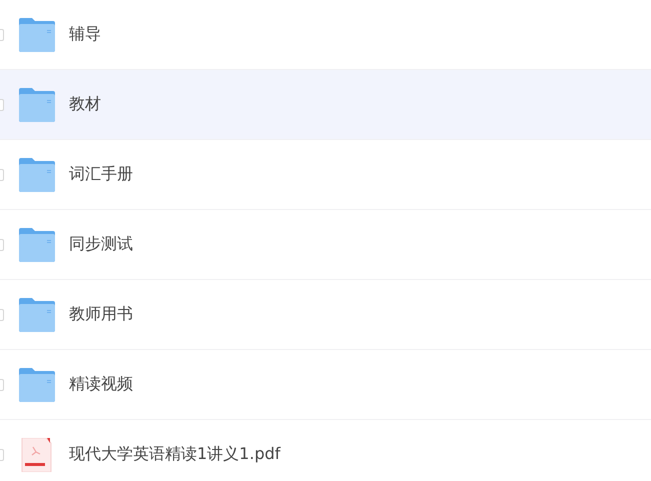 The image size is (651, 481). I want to click on file-name: 现代大学英语精读1讲义1.pdf, so click(174, 454).